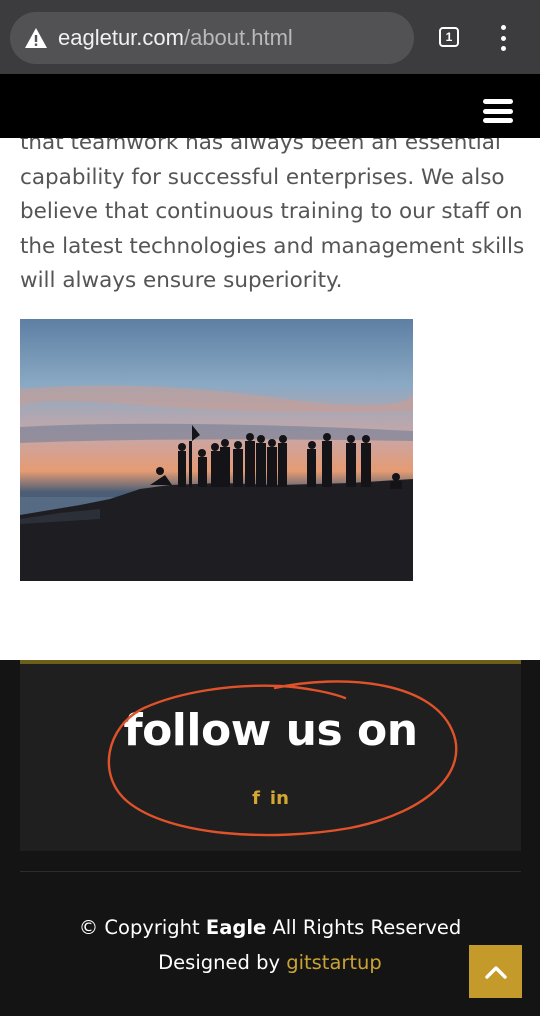 Image resolution: width=540 pixels, height=1016 pixels. Describe the element at coordinates (121, 37) in the screenshot. I see `url-domain: eagletur.com` at that location.